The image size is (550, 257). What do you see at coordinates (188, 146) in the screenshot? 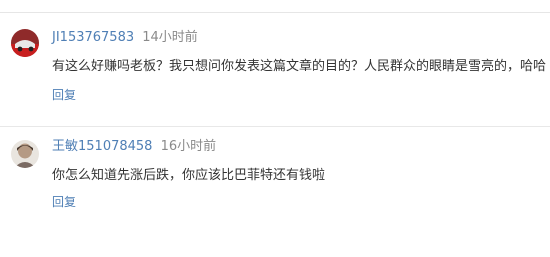
I see `comment-time: 16小时前` at bounding box center [188, 146].